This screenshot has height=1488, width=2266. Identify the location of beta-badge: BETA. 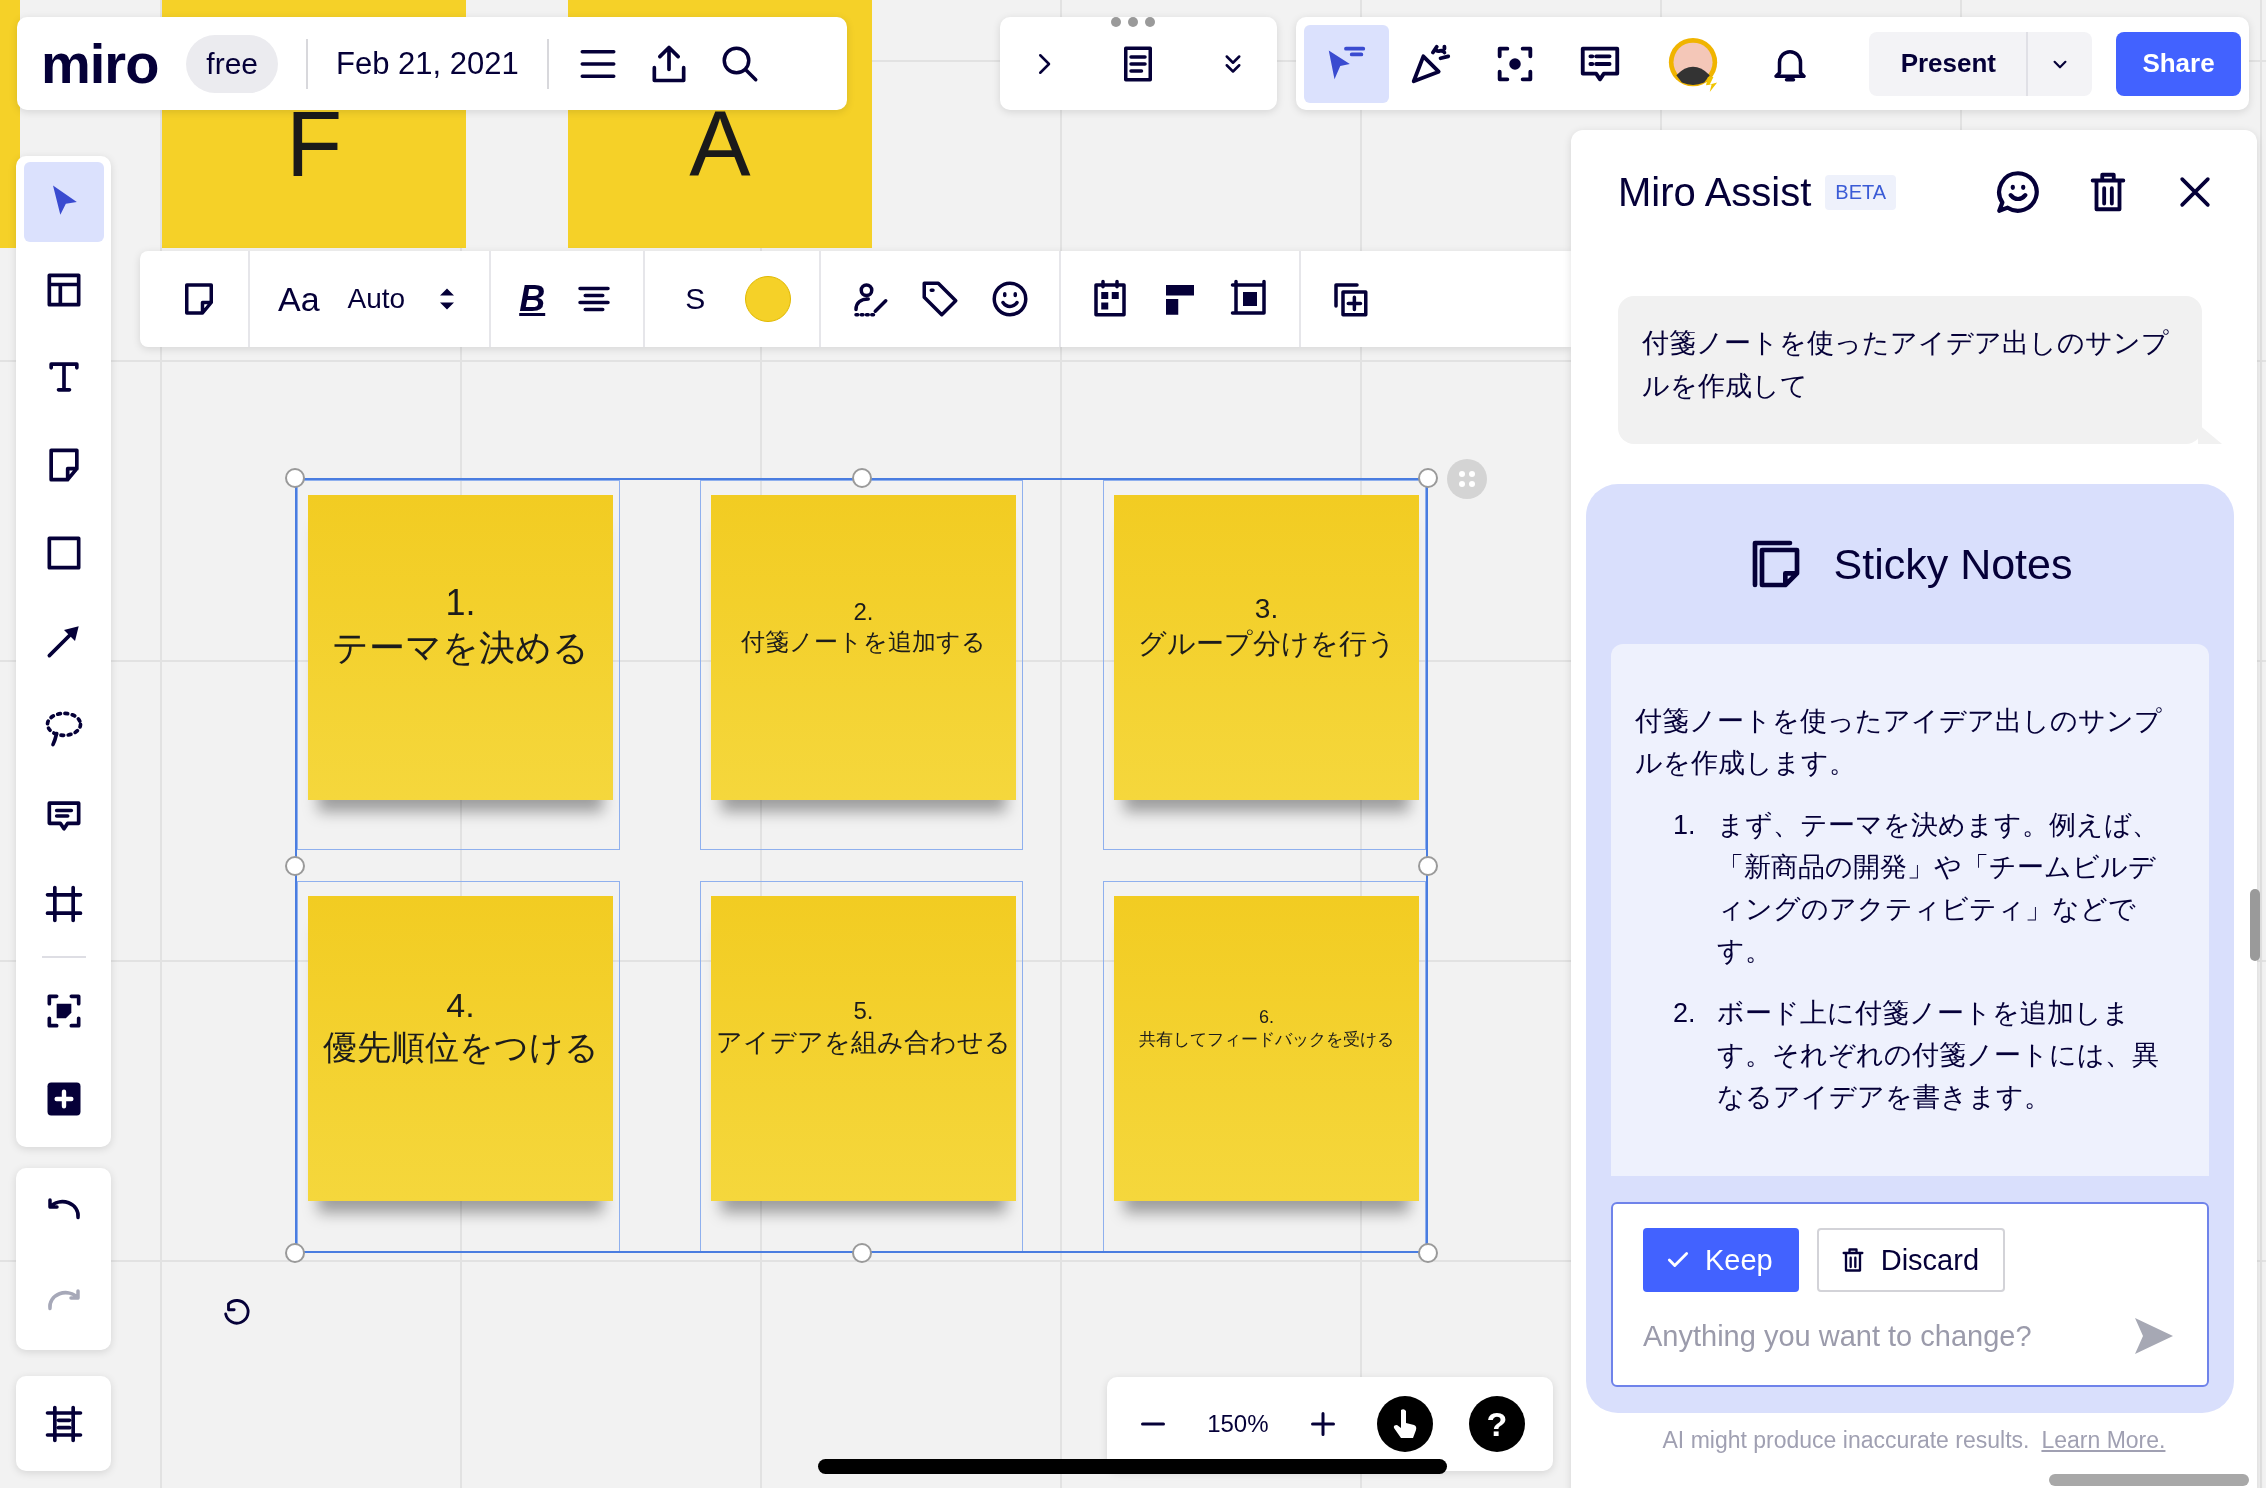
(1861, 192).